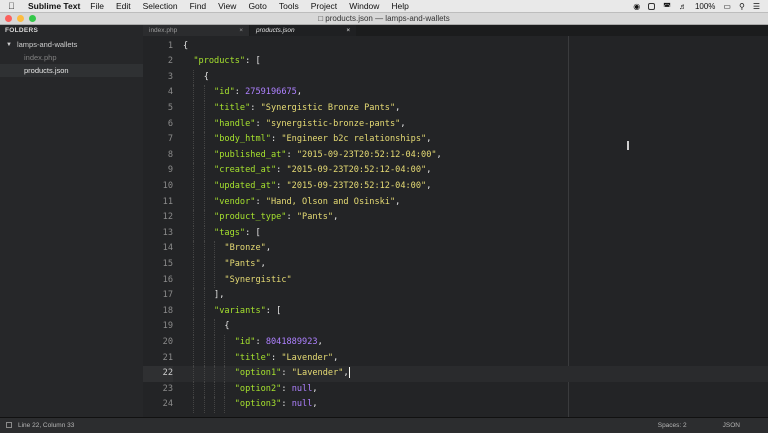 The image size is (768, 433). What do you see at coordinates (224, 265) in the screenshot?
I see `code-line: "Pants",` at bounding box center [224, 265].